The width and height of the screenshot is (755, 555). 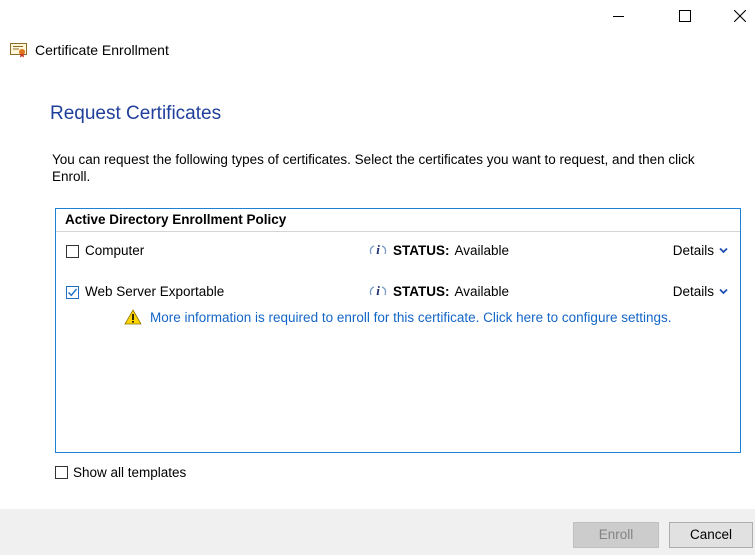 I want to click on certificate-name: Web Server Exportable, so click(x=155, y=291).